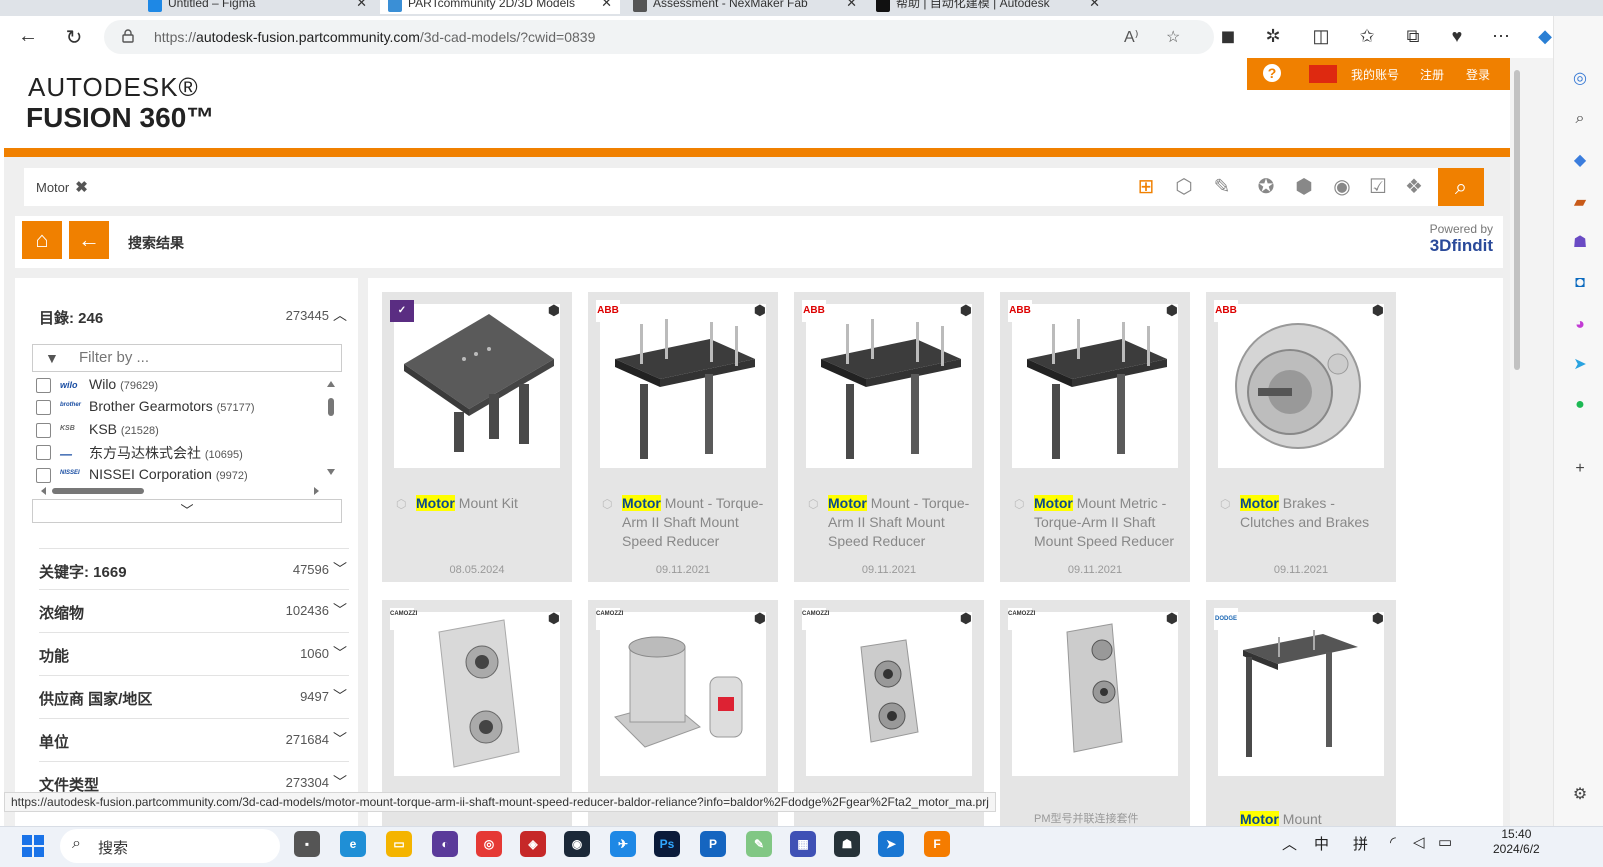 Image resolution: width=1603 pixels, height=867 pixels. Describe the element at coordinates (1272, 73) in the screenshot. I see `help-icon: ?` at that location.